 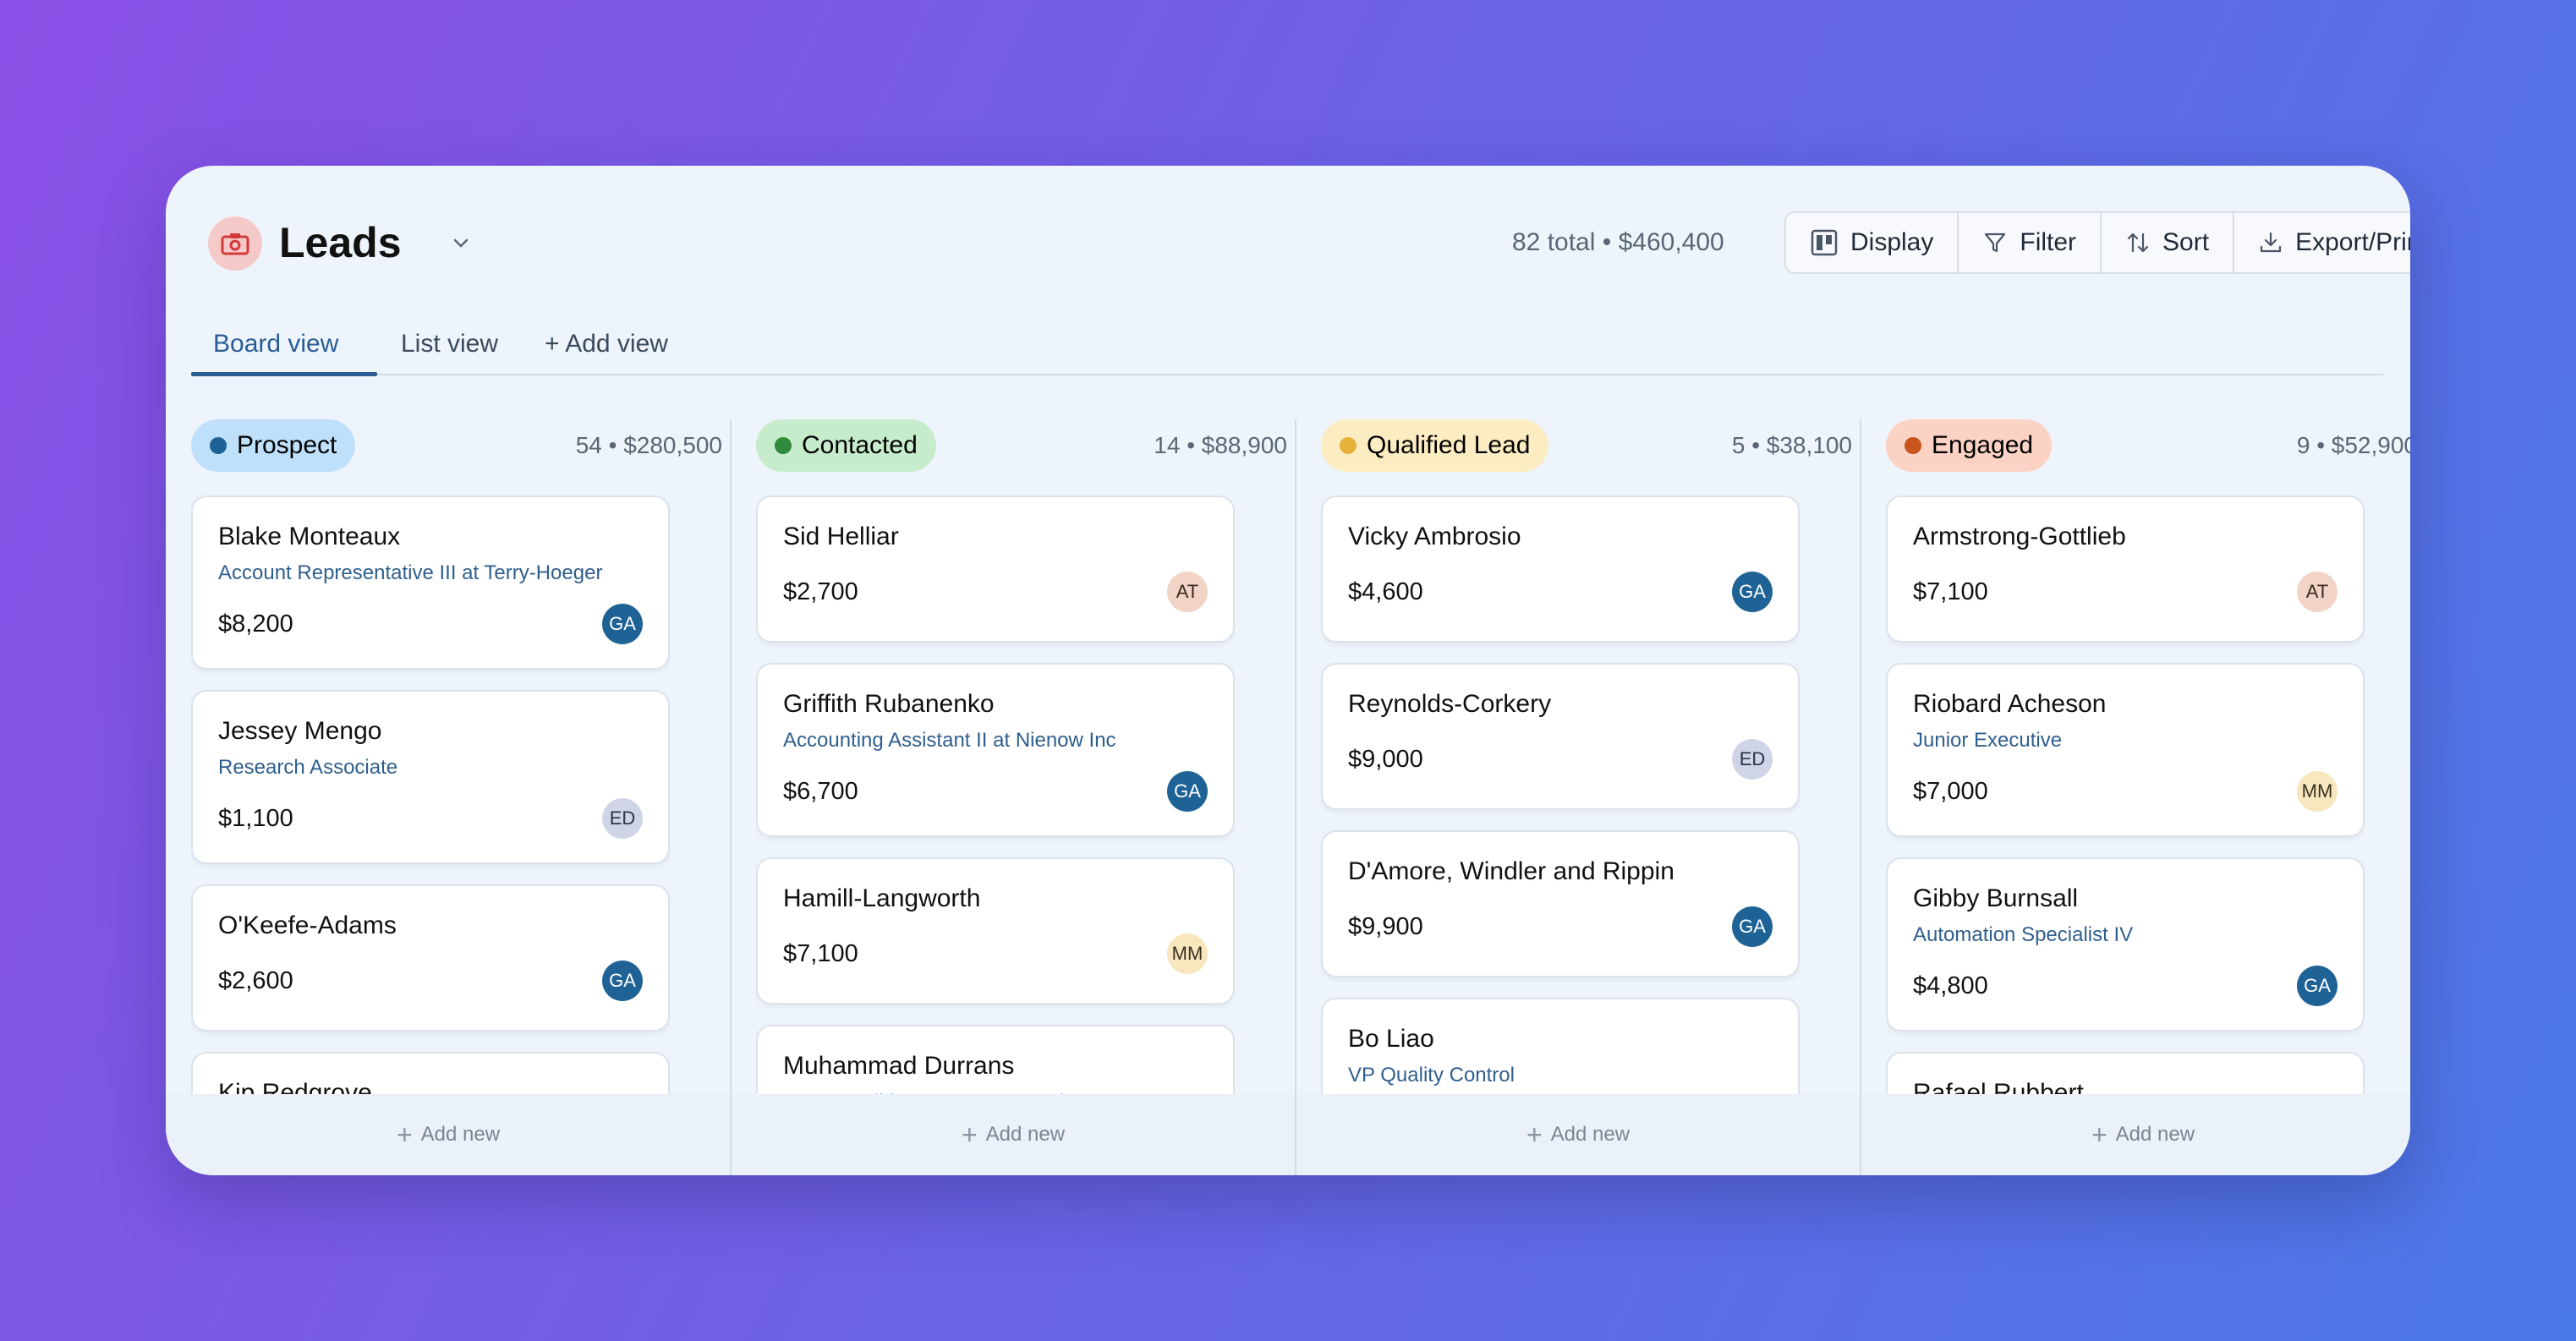 I want to click on leads-summary: 82 total • $460,400, so click(x=1618, y=242).